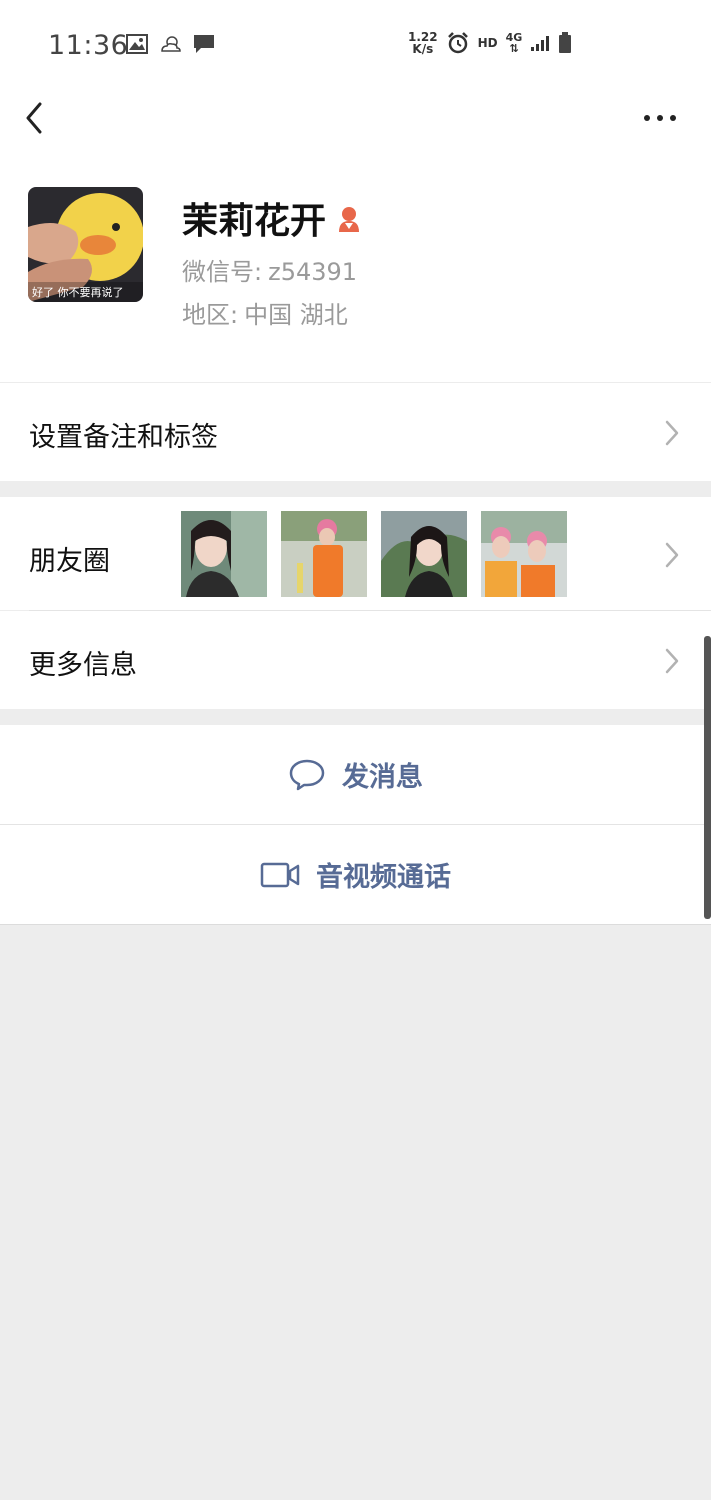 This screenshot has width=711, height=1500. Describe the element at coordinates (88, 45) in the screenshot. I see `status-time: 11:36` at that location.